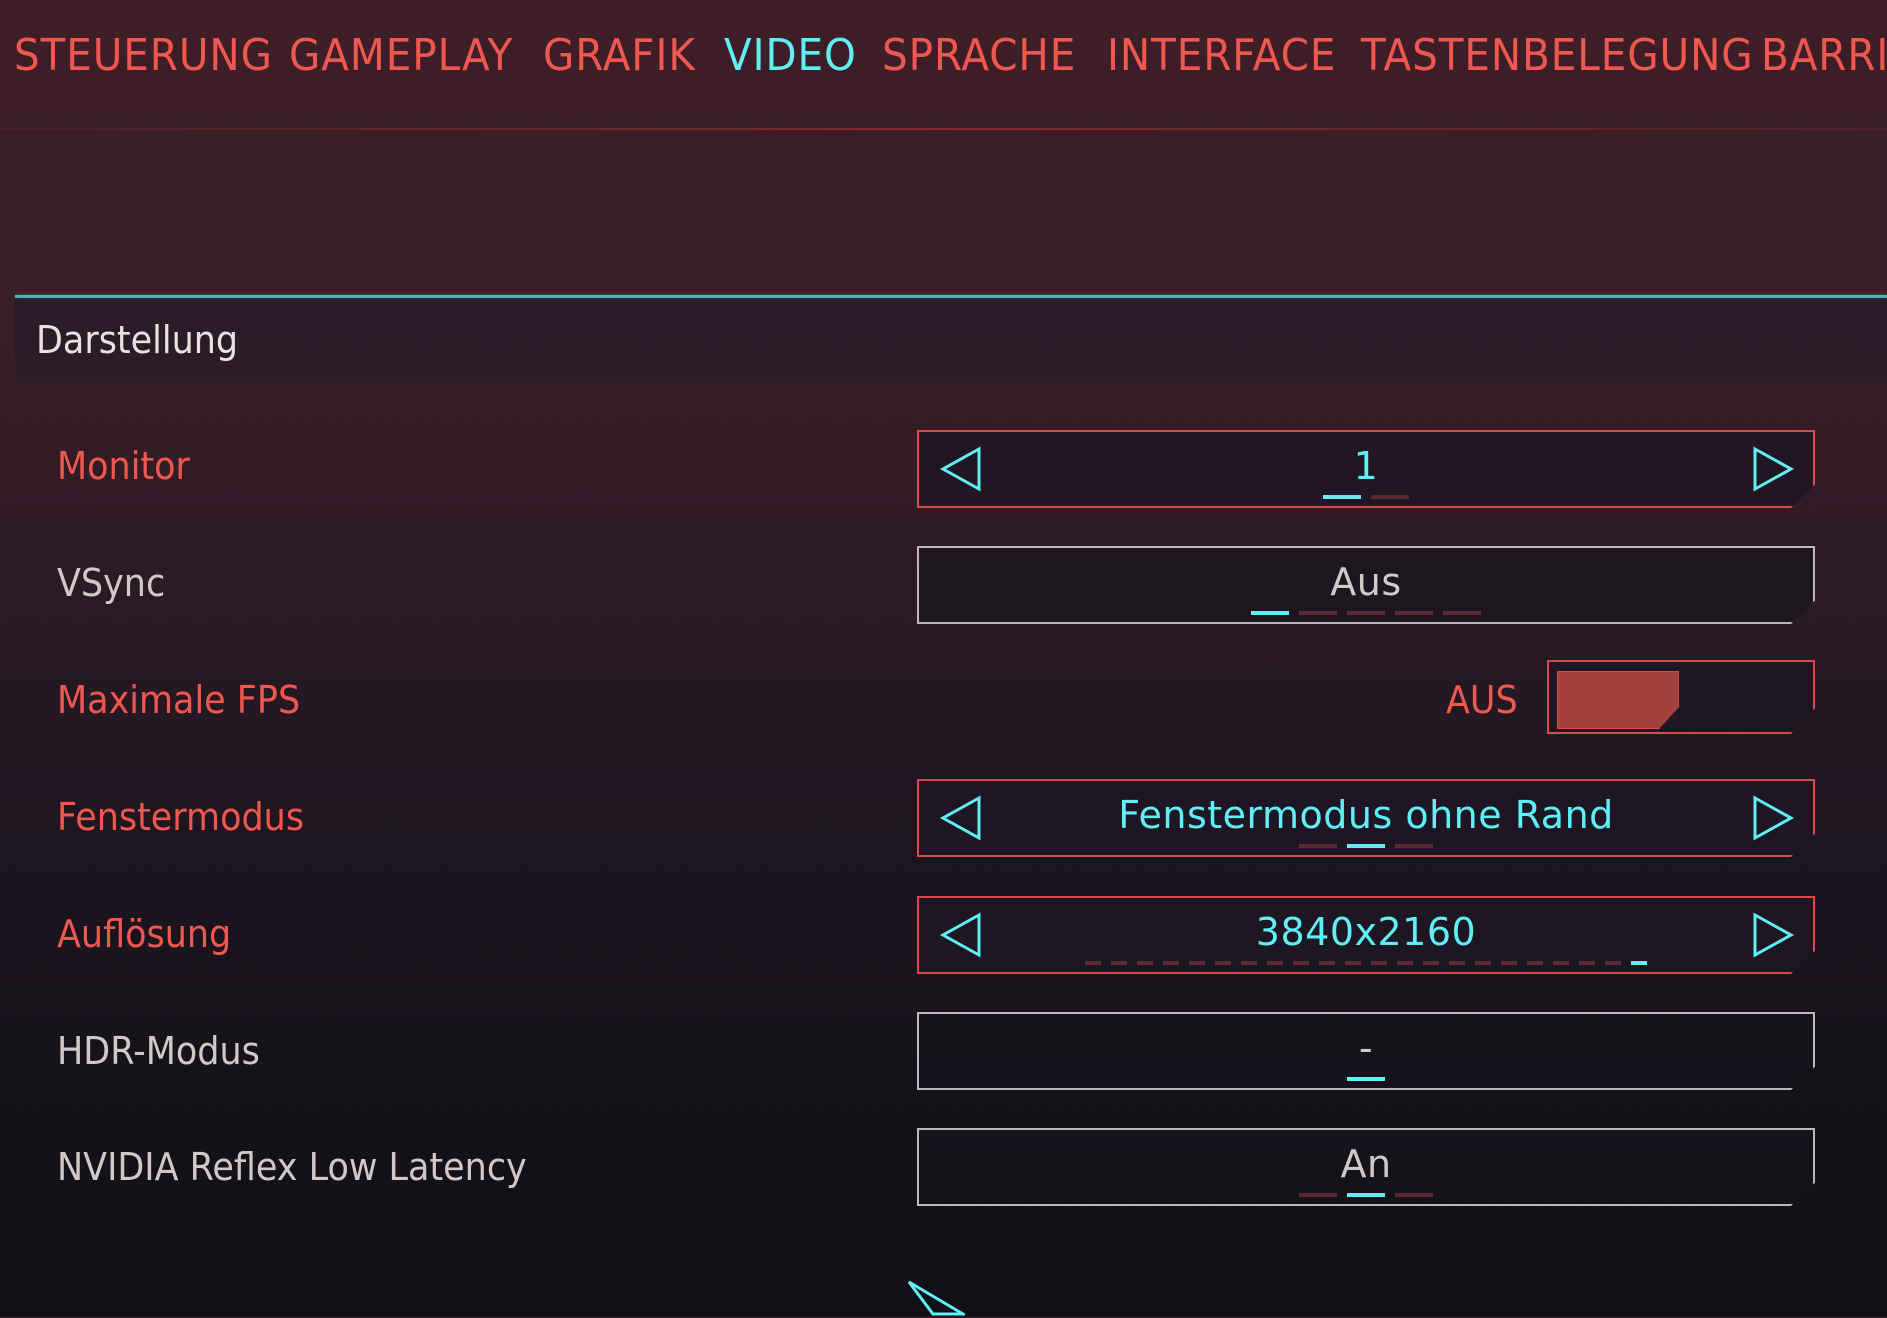 The width and height of the screenshot is (1887, 1318). I want to click on max-fps-state: AUS, so click(1482, 700).